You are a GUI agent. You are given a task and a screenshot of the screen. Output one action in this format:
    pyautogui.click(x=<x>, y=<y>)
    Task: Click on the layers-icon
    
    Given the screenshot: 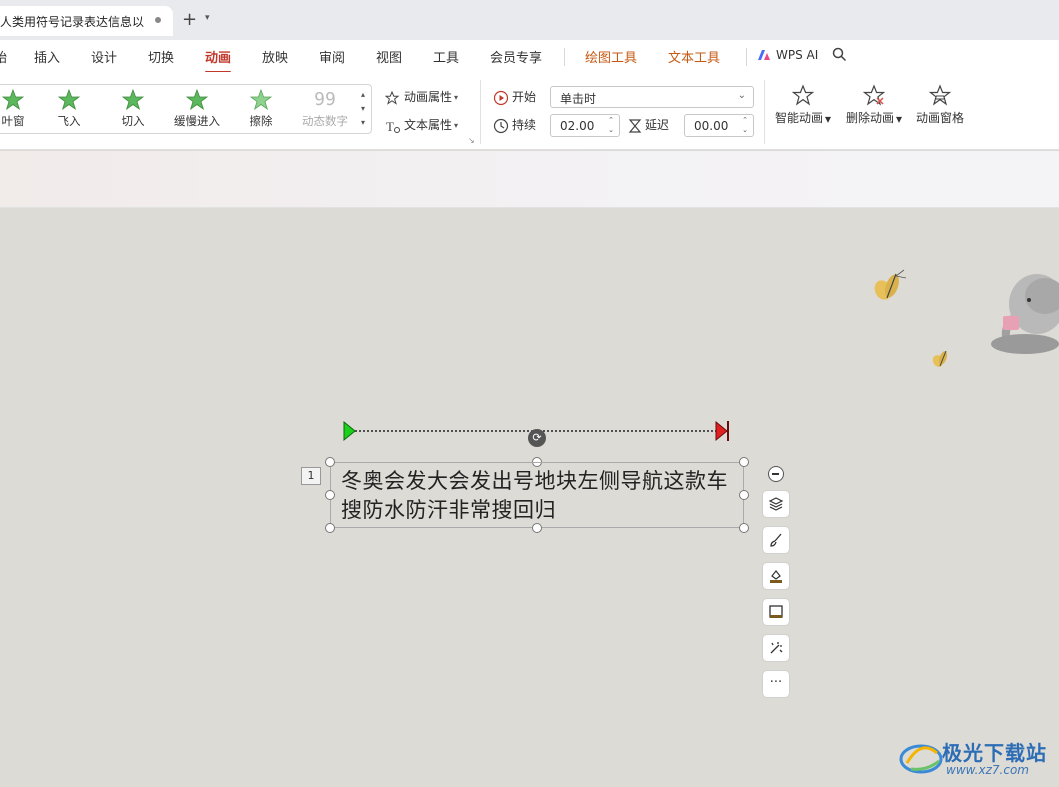 What is the action you would take?
    pyautogui.click(x=776, y=504)
    